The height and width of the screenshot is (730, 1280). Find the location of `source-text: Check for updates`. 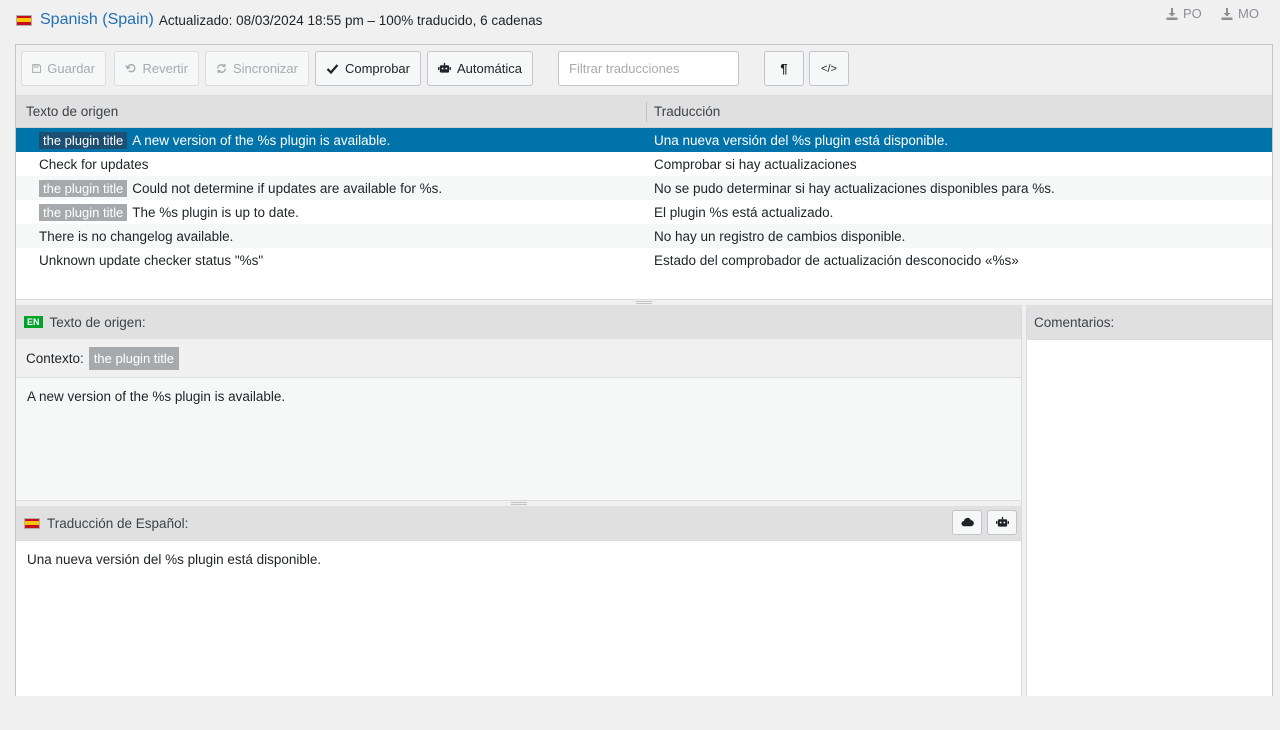

source-text: Check for updates is located at coordinates (94, 164).